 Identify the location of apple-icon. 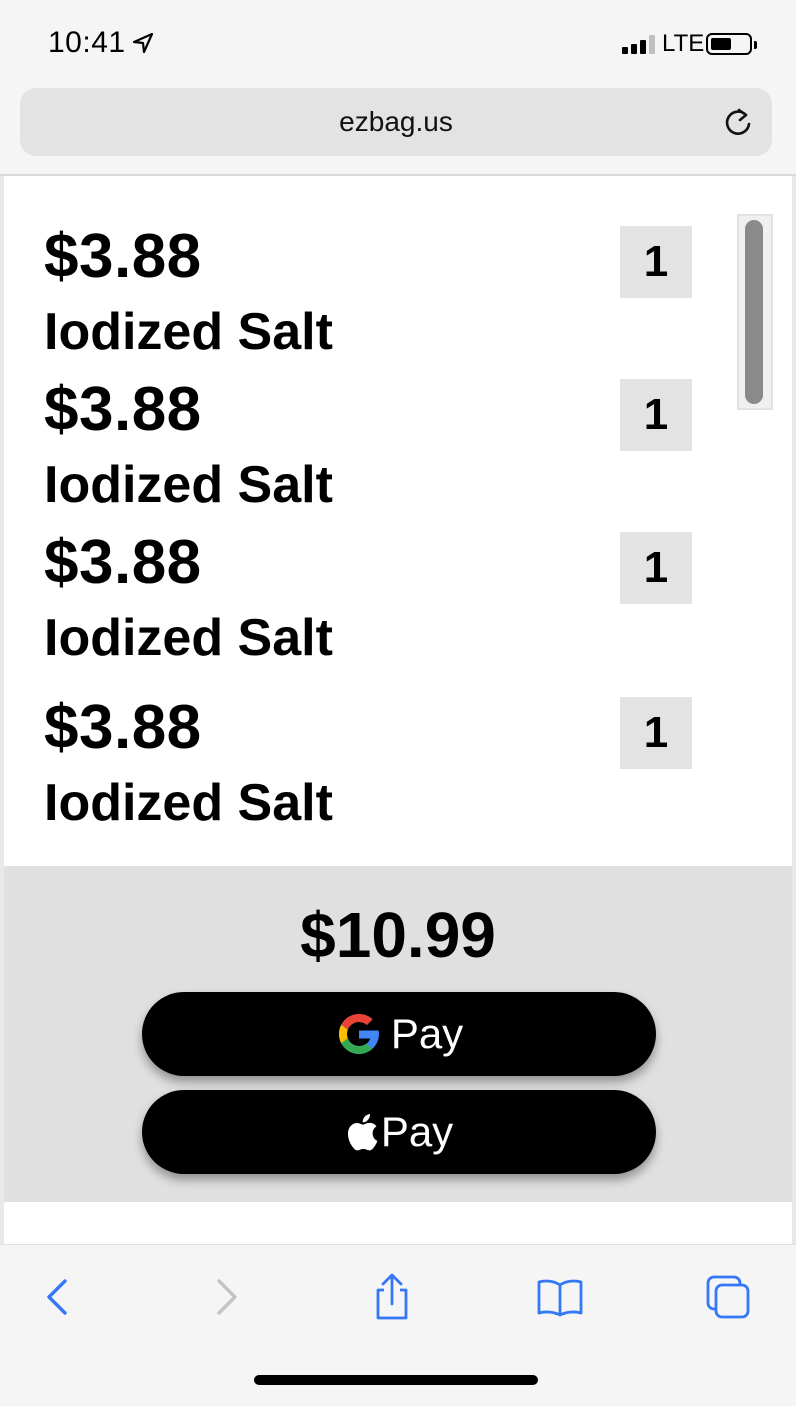
(362, 1132).